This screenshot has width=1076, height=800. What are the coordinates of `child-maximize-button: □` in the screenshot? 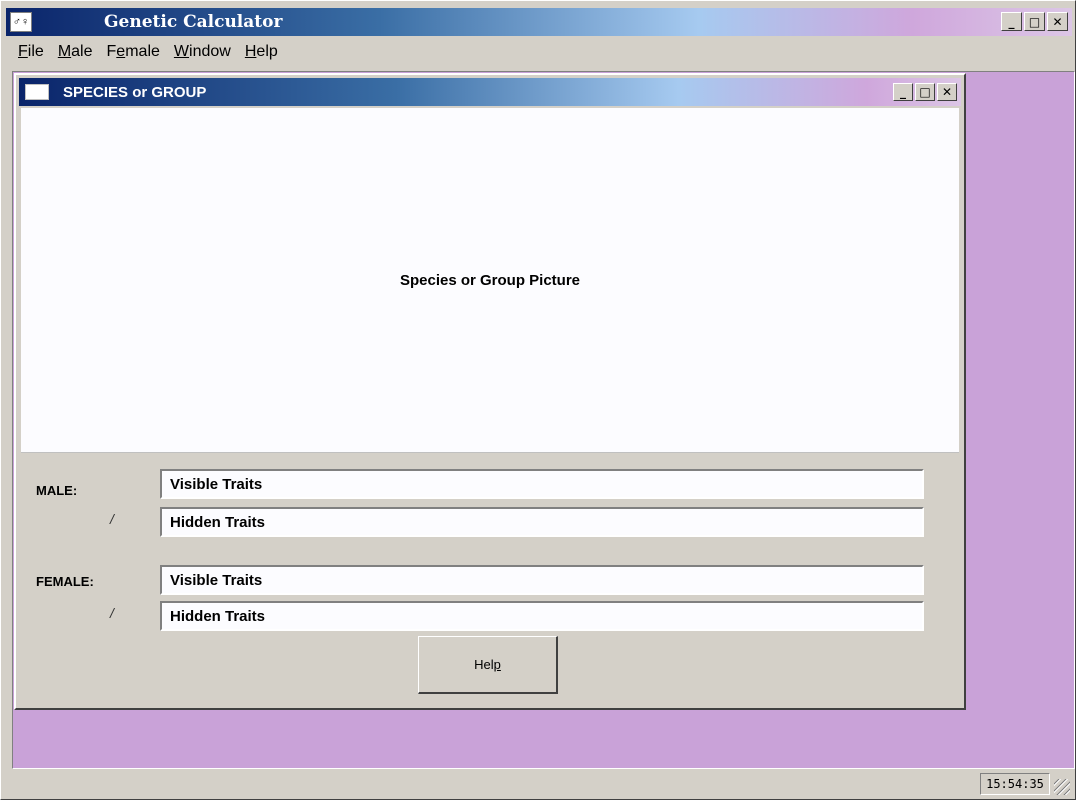 It's located at (925, 92).